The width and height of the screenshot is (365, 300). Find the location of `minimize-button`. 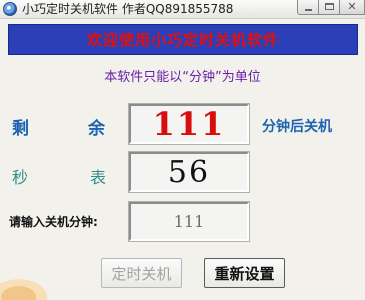

minimize-button is located at coordinates (308, 7).